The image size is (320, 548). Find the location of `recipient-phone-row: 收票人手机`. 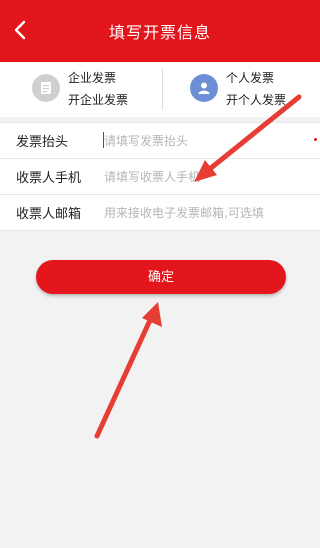

recipient-phone-row: 收票人手机 is located at coordinates (160, 177).